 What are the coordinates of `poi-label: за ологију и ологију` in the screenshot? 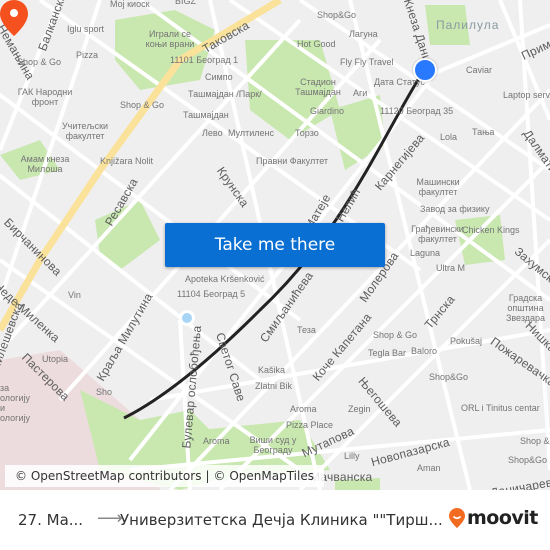 It's located at (15, 403).